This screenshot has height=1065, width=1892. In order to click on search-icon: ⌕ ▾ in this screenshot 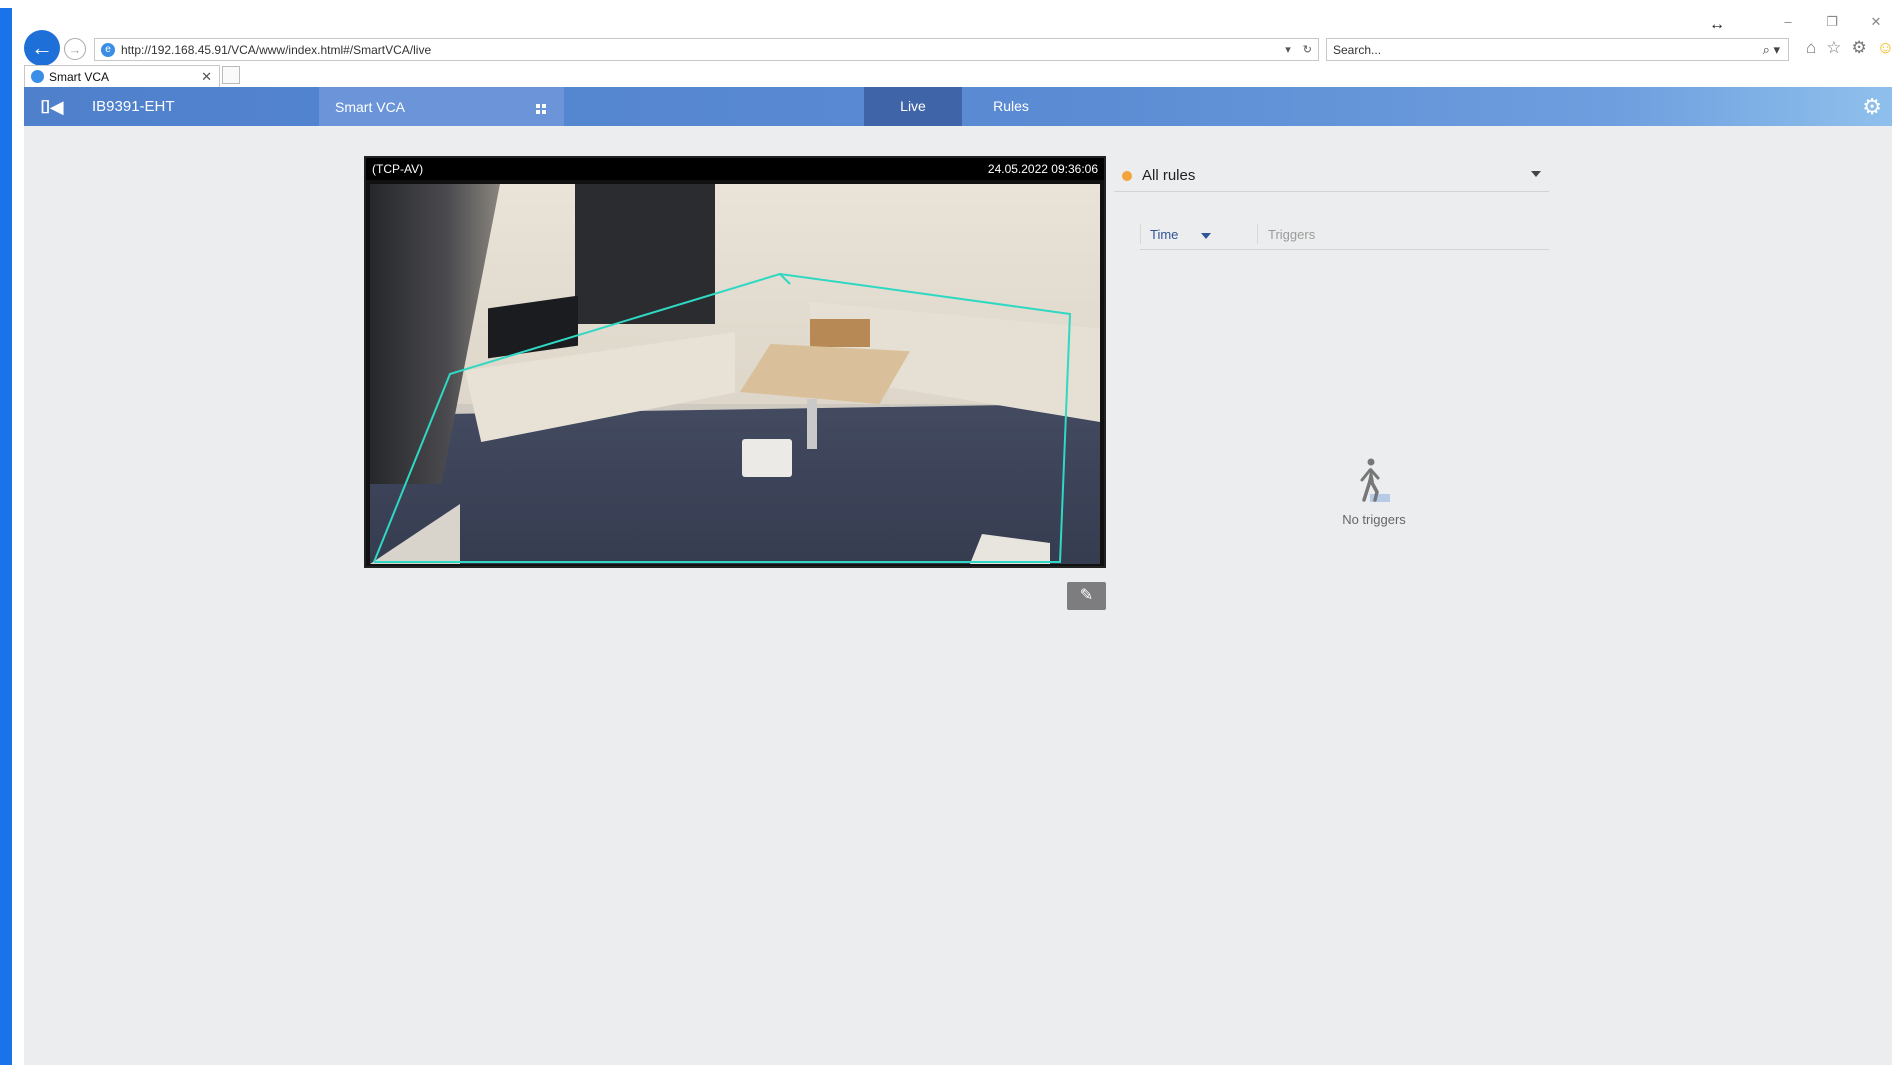, I will do `click(1775, 50)`.